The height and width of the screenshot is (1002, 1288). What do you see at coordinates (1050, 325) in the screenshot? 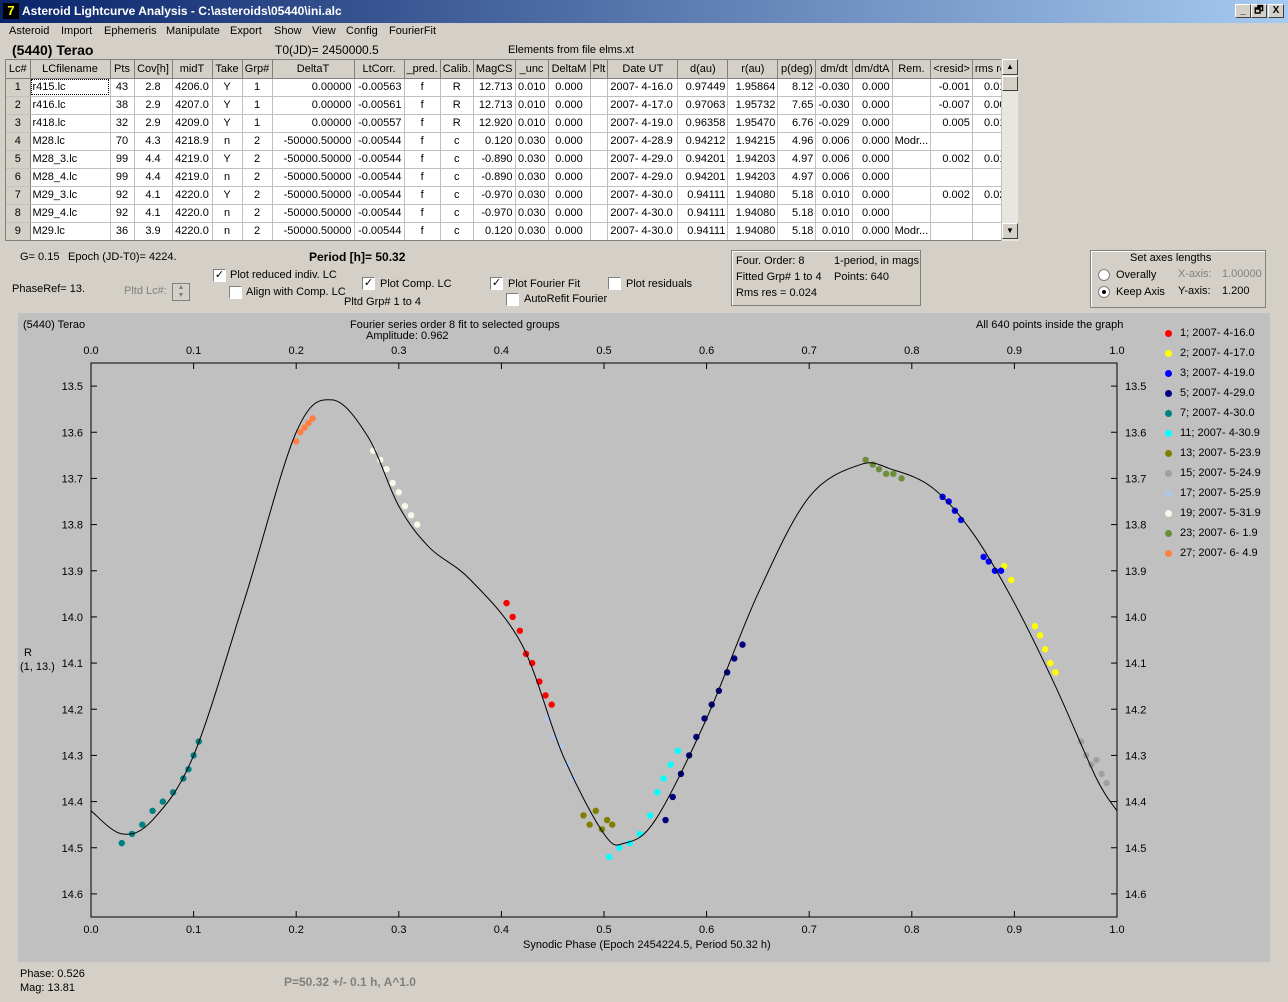
I see `chart-points-note: All 640 points inside the graph` at bounding box center [1050, 325].